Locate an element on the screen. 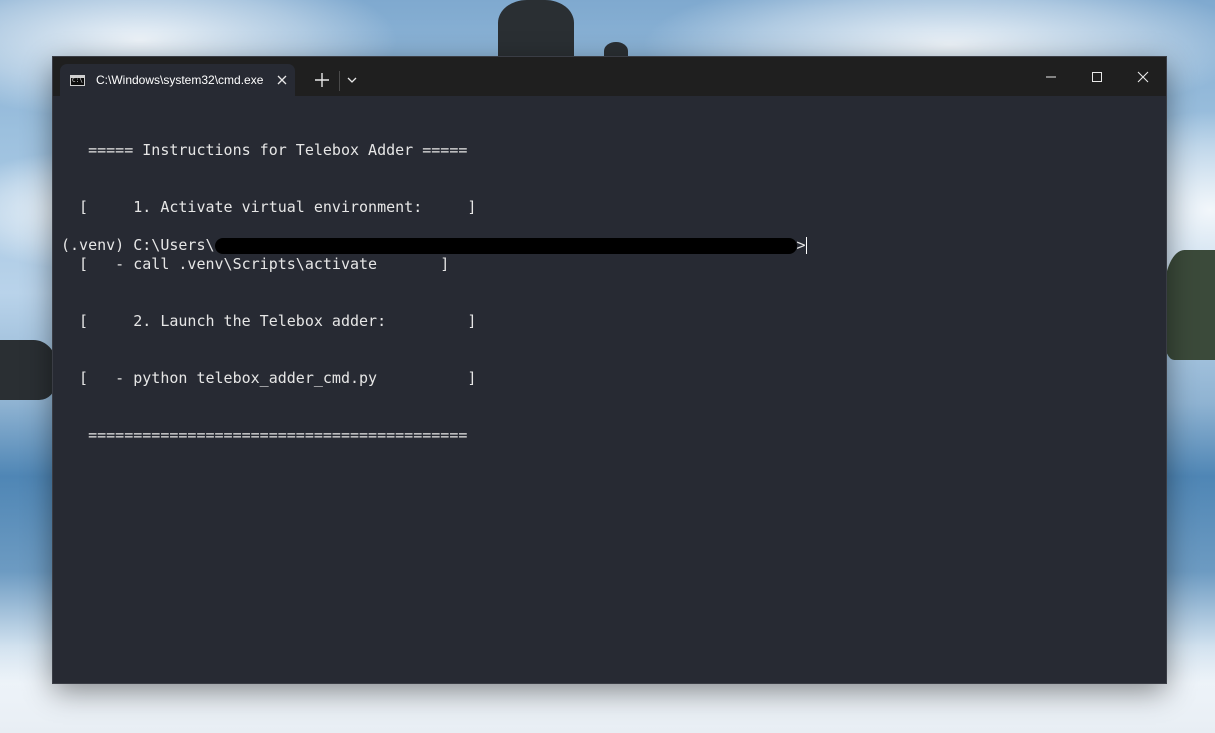 This screenshot has height=733, width=1215. chevron-down-icon is located at coordinates (352, 80).